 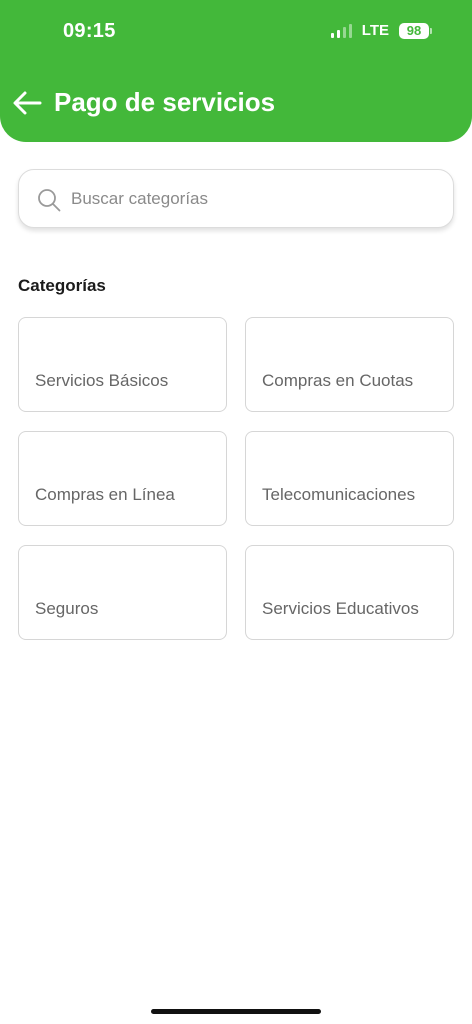 I want to click on app-header: 09:15 LTE 98 Pago de servicios, so click(x=236, y=71).